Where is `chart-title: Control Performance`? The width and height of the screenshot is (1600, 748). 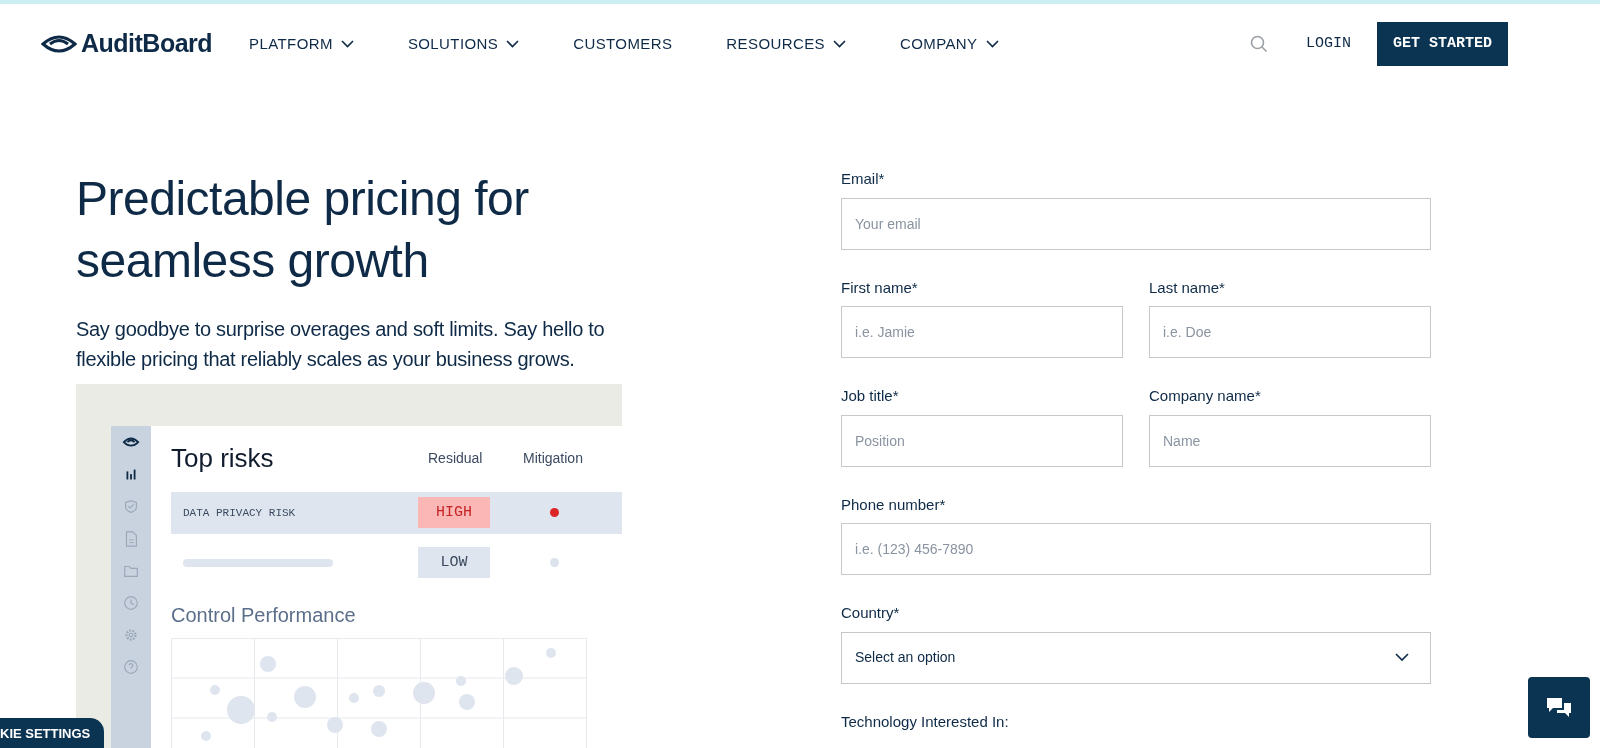 chart-title: Control Performance is located at coordinates (264, 615).